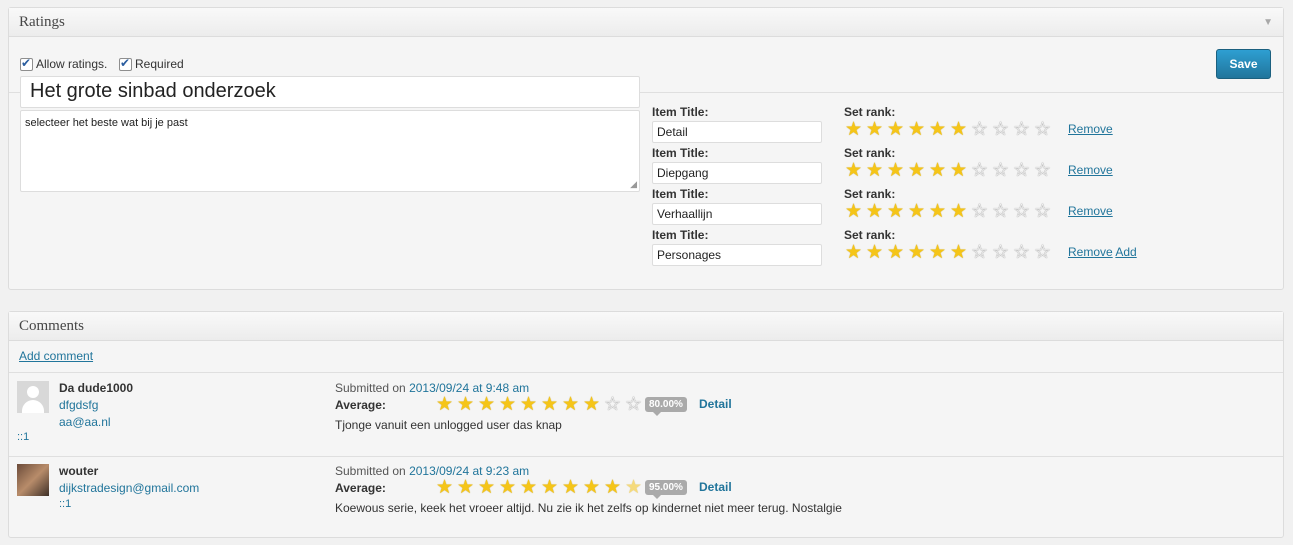 This screenshot has width=1293, height=545. Describe the element at coordinates (737, 173) in the screenshot. I see `item-title-input: Diepgang` at that location.